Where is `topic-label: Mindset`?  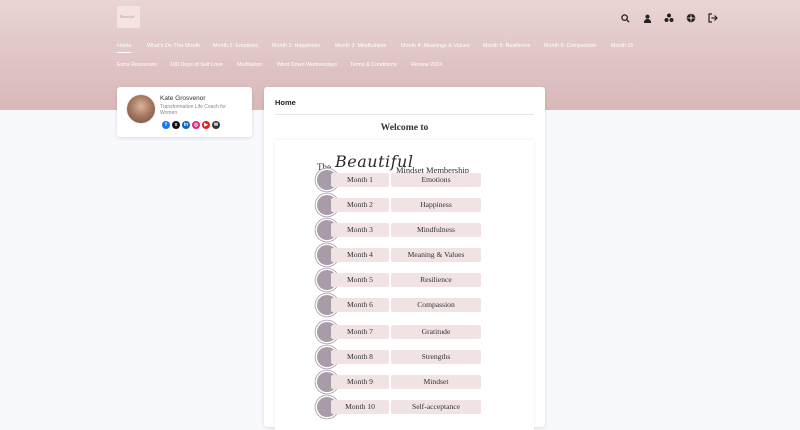 topic-label: Mindset is located at coordinates (436, 382).